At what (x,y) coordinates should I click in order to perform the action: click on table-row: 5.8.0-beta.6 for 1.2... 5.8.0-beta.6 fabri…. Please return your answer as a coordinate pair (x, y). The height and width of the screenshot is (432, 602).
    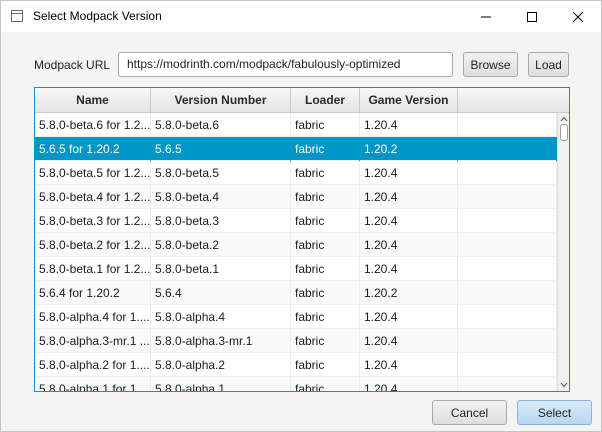
    Looking at the image, I should click on (296, 125).